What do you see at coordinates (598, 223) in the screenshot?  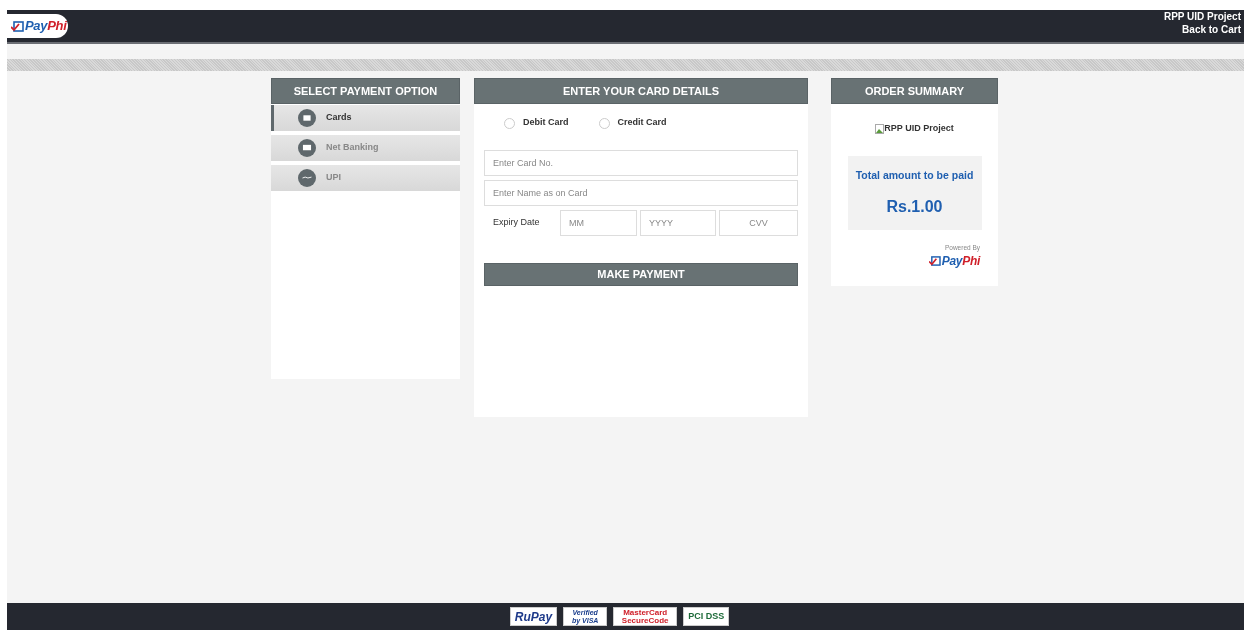 I see `expiry-month-field: MM` at bounding box center [598, 223].